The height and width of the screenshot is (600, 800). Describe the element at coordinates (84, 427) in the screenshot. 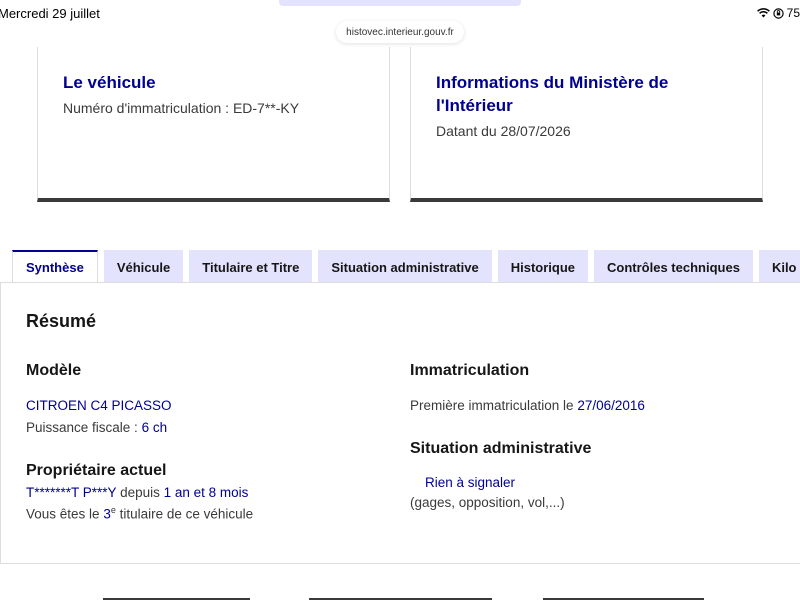

I see `fiscal-power-label: Puissance fiscale :` at that location.